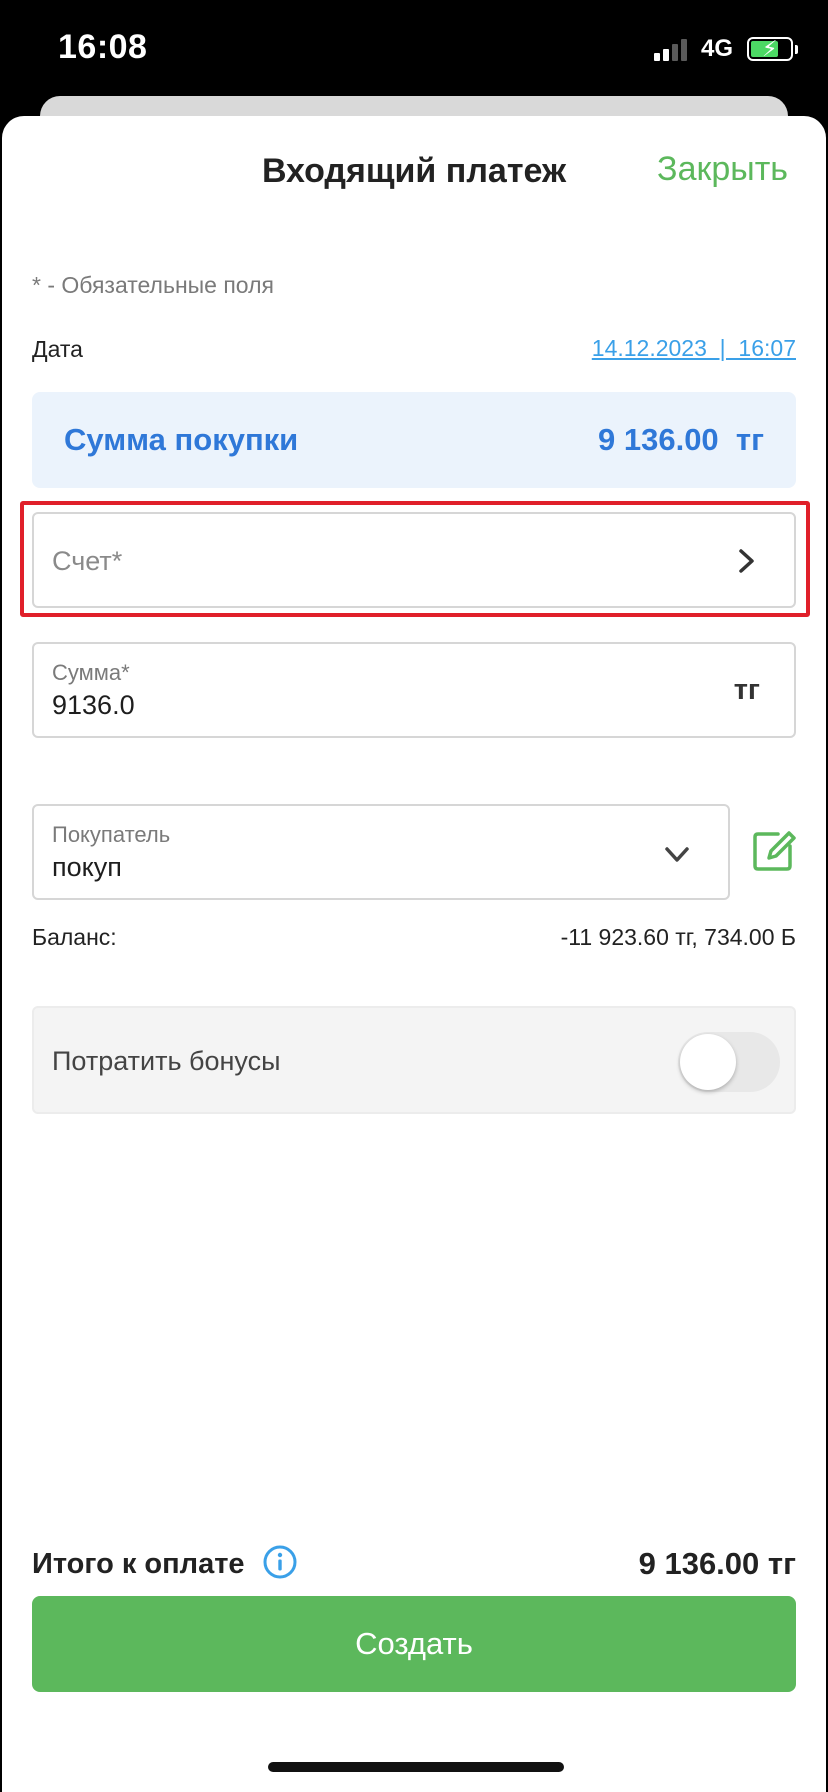 This screenshot has width=828, height=1792. What do you see at coordinates (87, 561) in the screenshot?
I see `account-placeholder: Счет*` at bounding box center [87, 561].